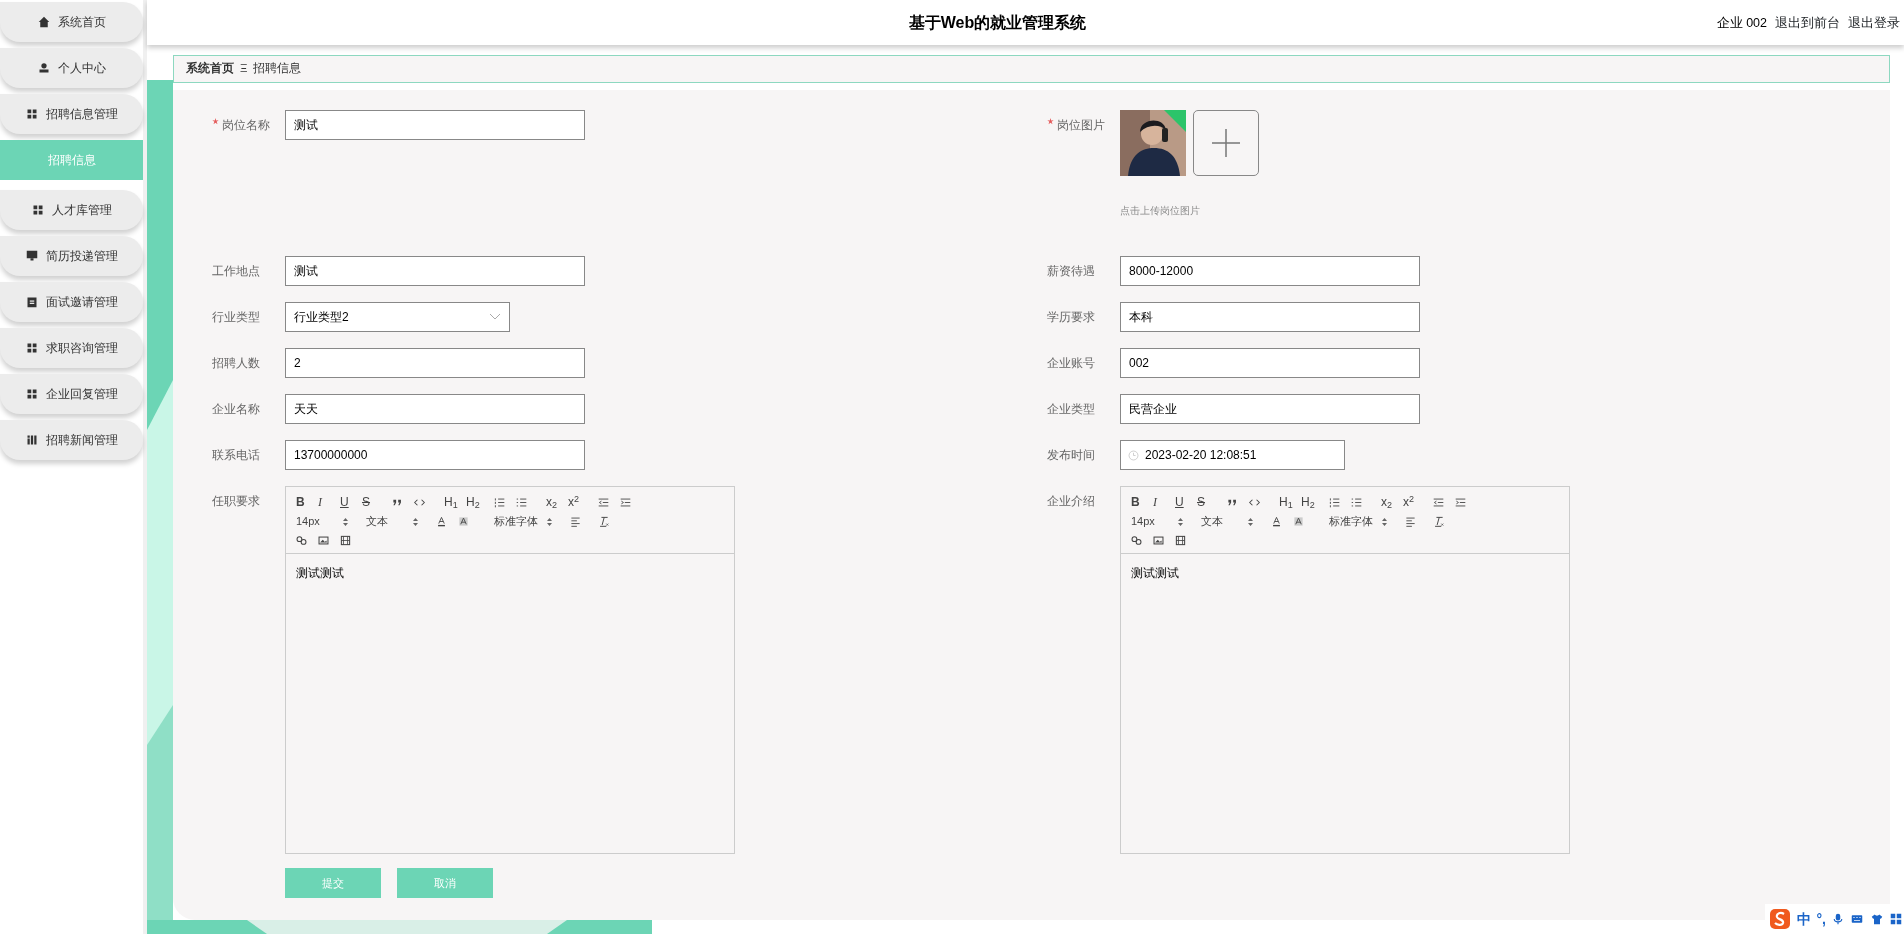  What do you see at coordinates (1133, 455) in the screenshot?
I see `clock-icon` at bounding box center [1133, 455].